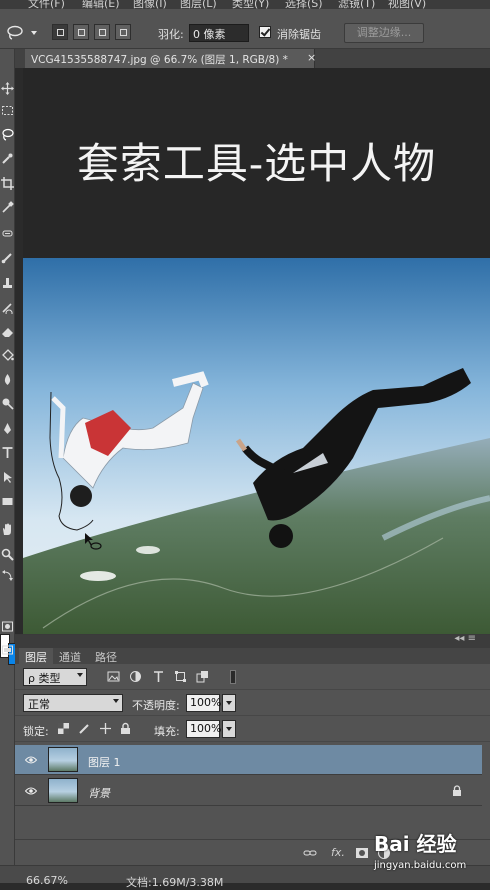 The height and width of the screenshot is (890, 490). I want to click on link-layers-icon, so click(310, 853).